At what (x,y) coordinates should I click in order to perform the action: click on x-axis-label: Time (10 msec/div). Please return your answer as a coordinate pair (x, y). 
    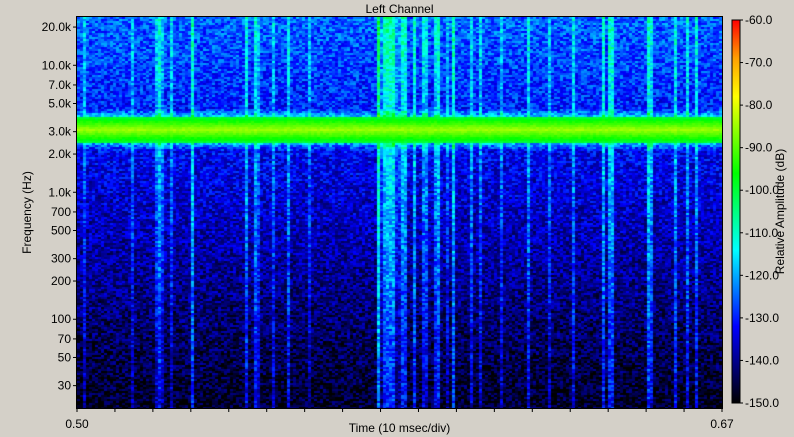
    Looking at the image, I should click on (400, 428).